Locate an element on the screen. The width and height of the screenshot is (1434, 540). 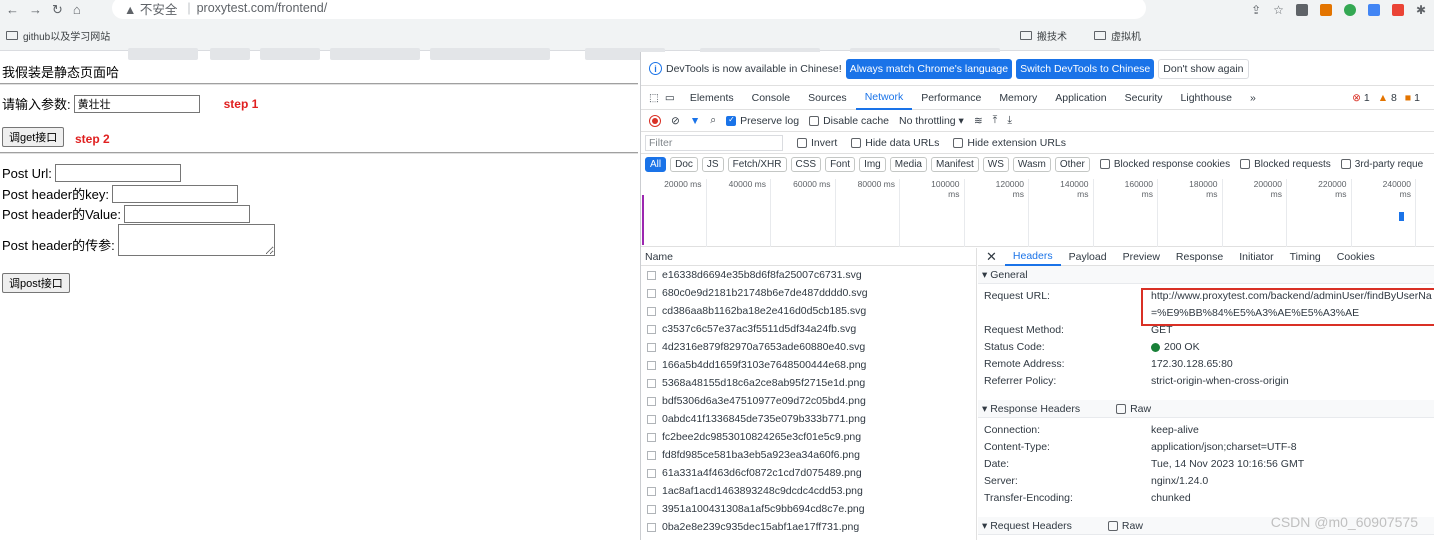
tab-lighthouse: Lighthouse is located at coordinates (1206, 98).